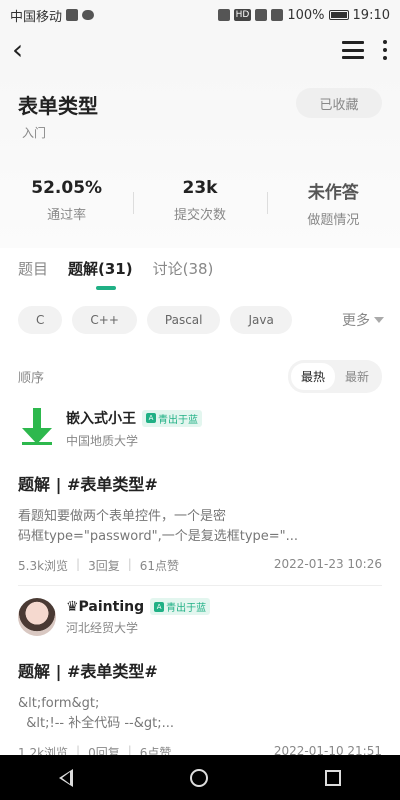 This screenshot has height=800, width=400. Describe the element at coordinates (200, 50) in the screenshot. I see `top-nav: ‹` at that location.